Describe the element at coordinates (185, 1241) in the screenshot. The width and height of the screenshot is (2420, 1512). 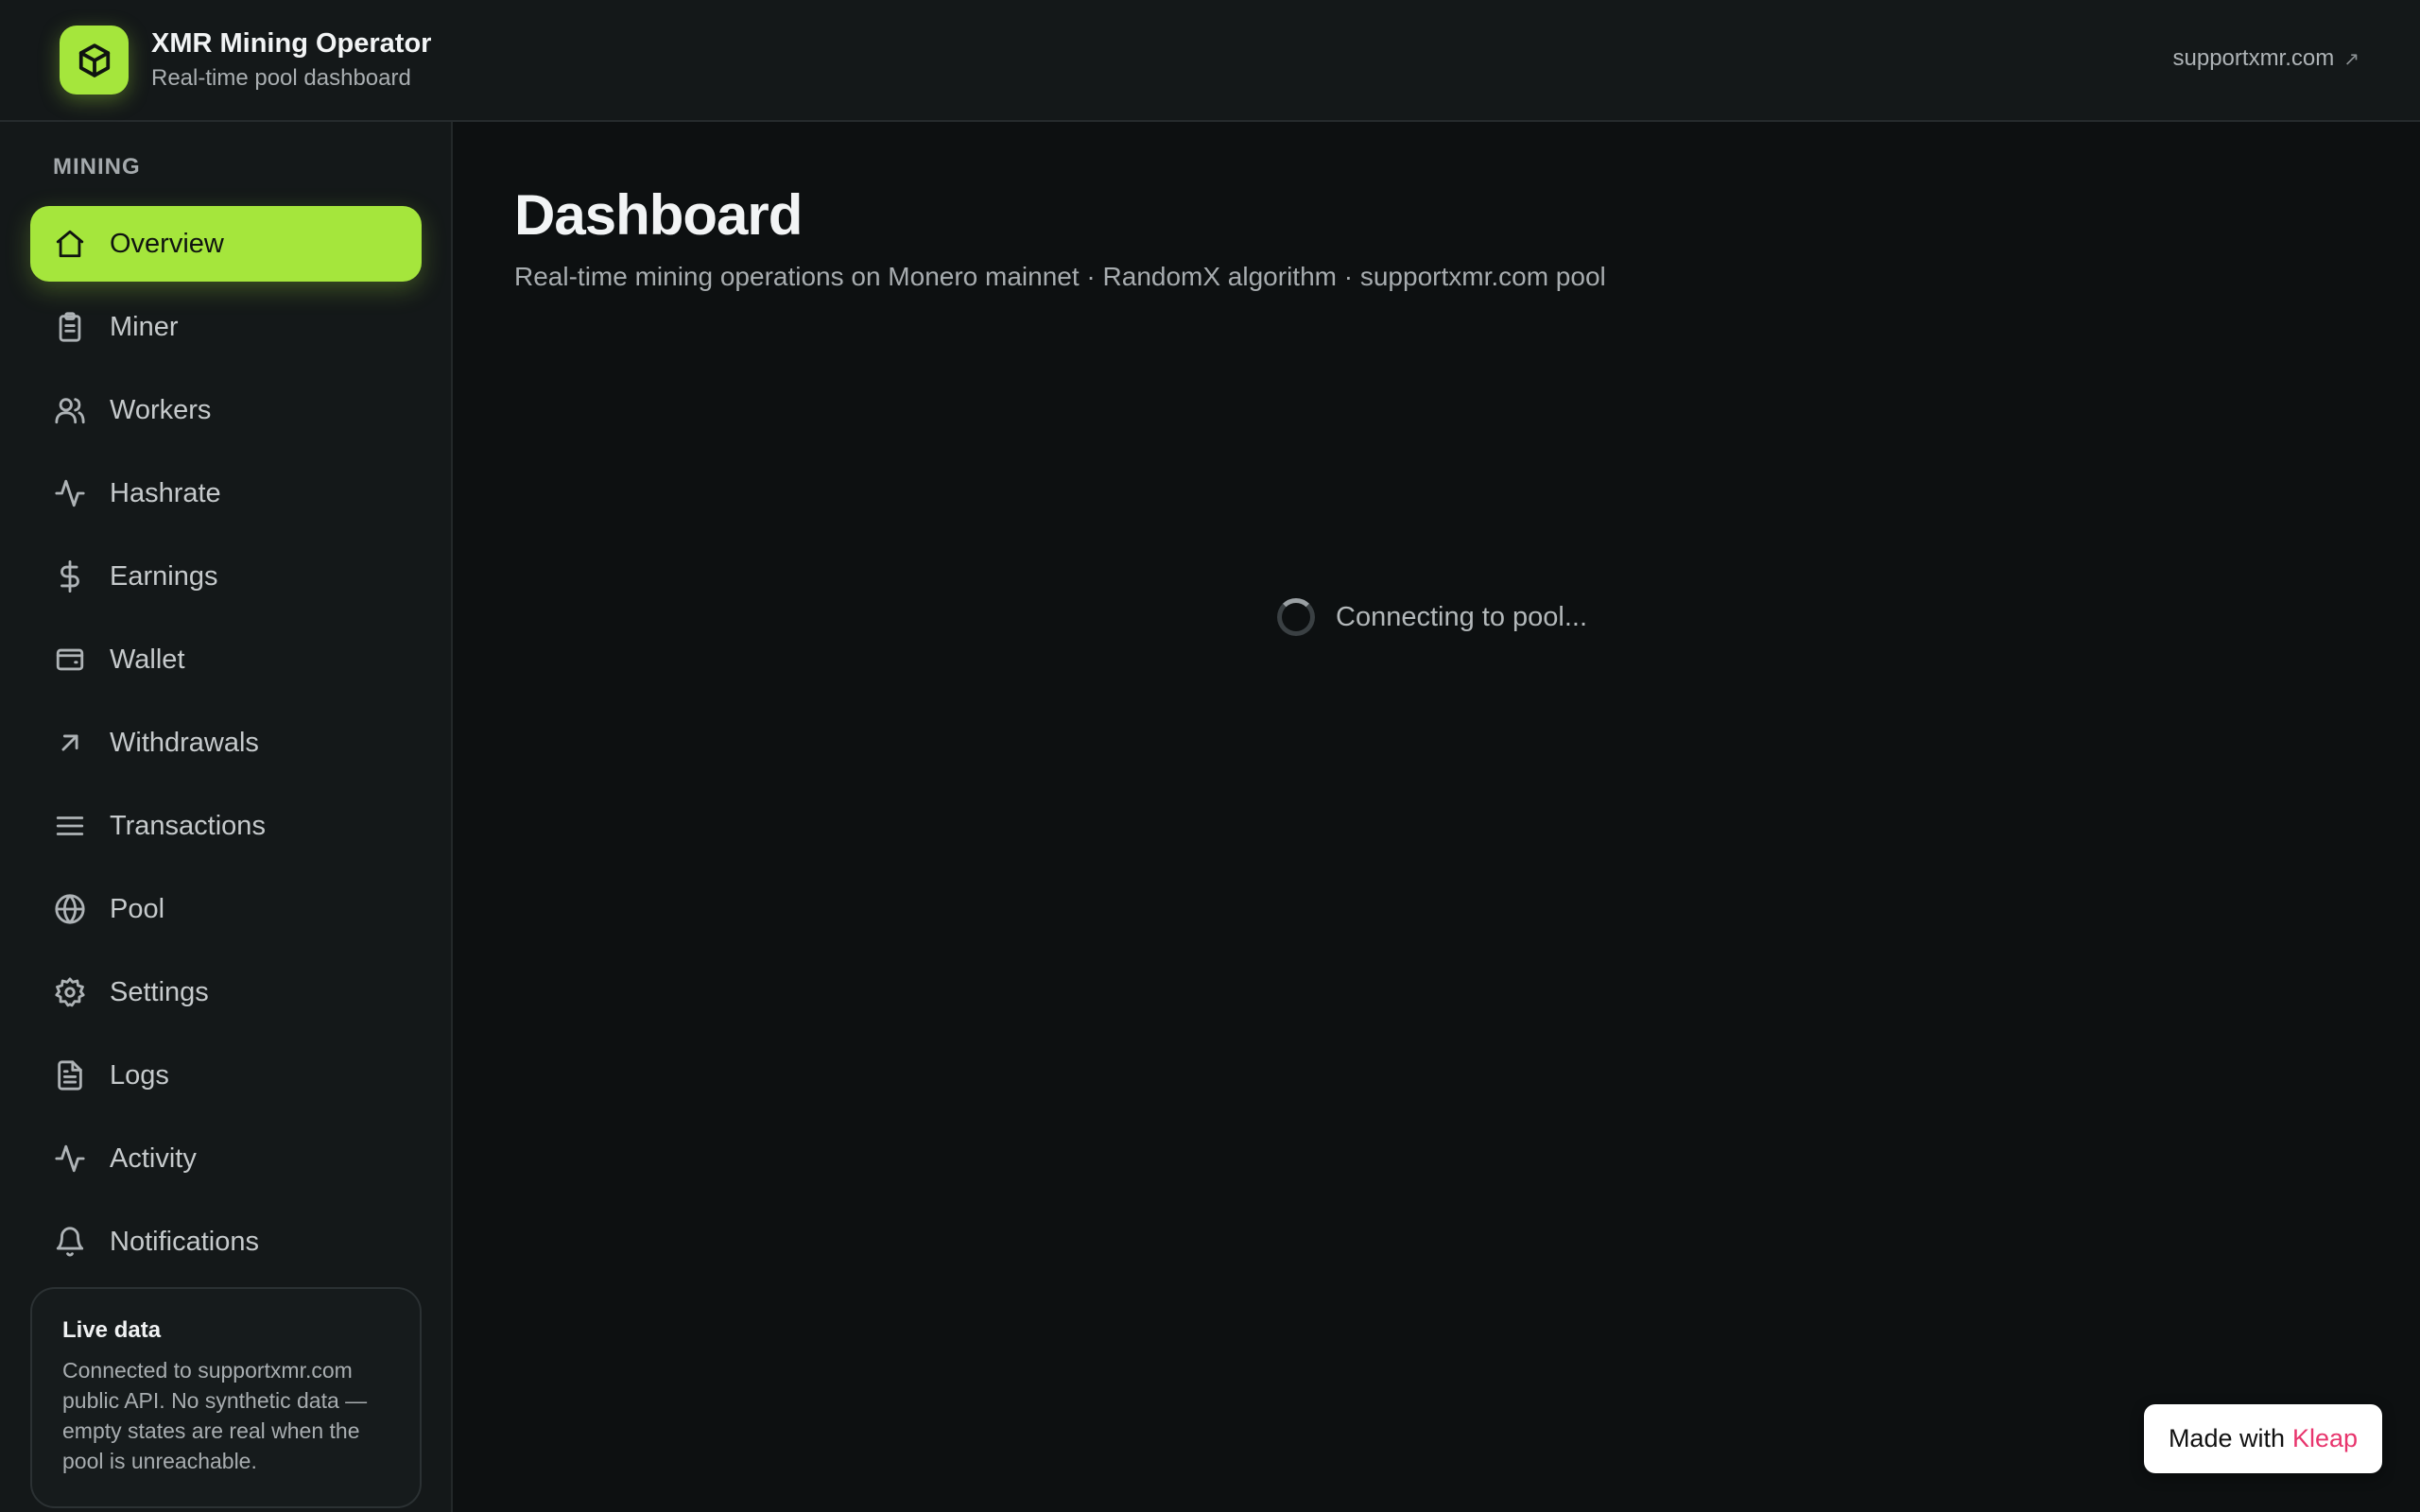
I see `sidebar-item-label: Notifications` at that location.